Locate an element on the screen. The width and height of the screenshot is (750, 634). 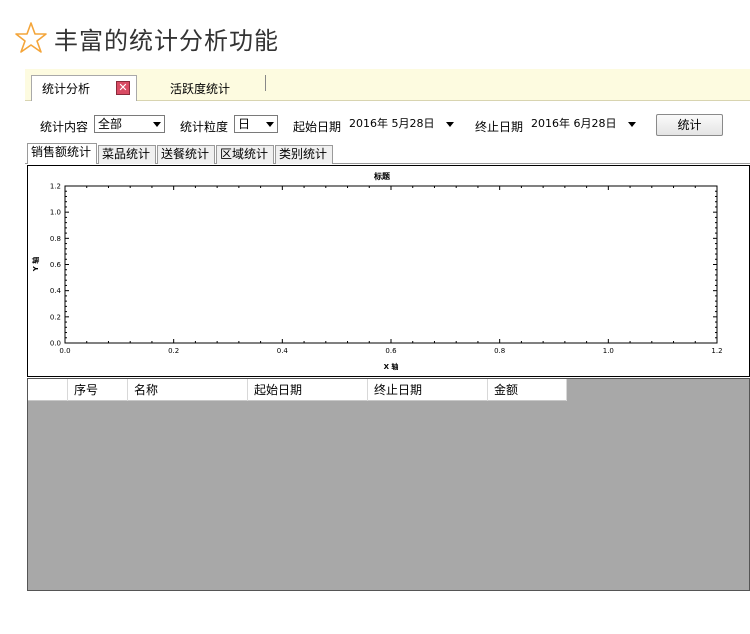
banner: 丰富的统计分析功能 is located at coordinates (146, 38).